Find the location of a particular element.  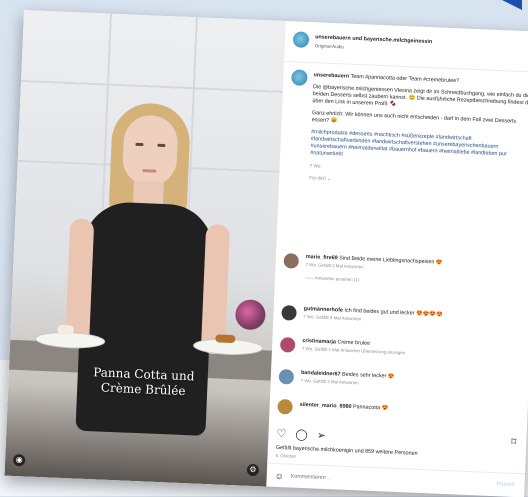

post-button: Posten is located at coordinates (505, 484).